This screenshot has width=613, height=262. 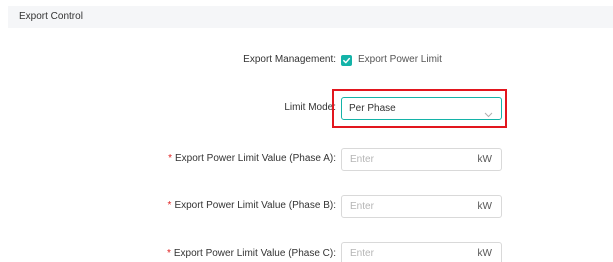 What do you see at coordinates (421, 206) in the screenshot?
I see `phase-b-input: Enter kW` at bounding box center [421, 206].